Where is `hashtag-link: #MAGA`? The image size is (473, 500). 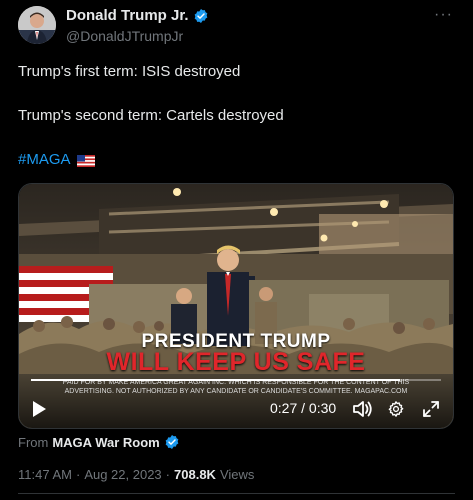
hashtag-link: #MAGA is located at coordinates (44, 159).